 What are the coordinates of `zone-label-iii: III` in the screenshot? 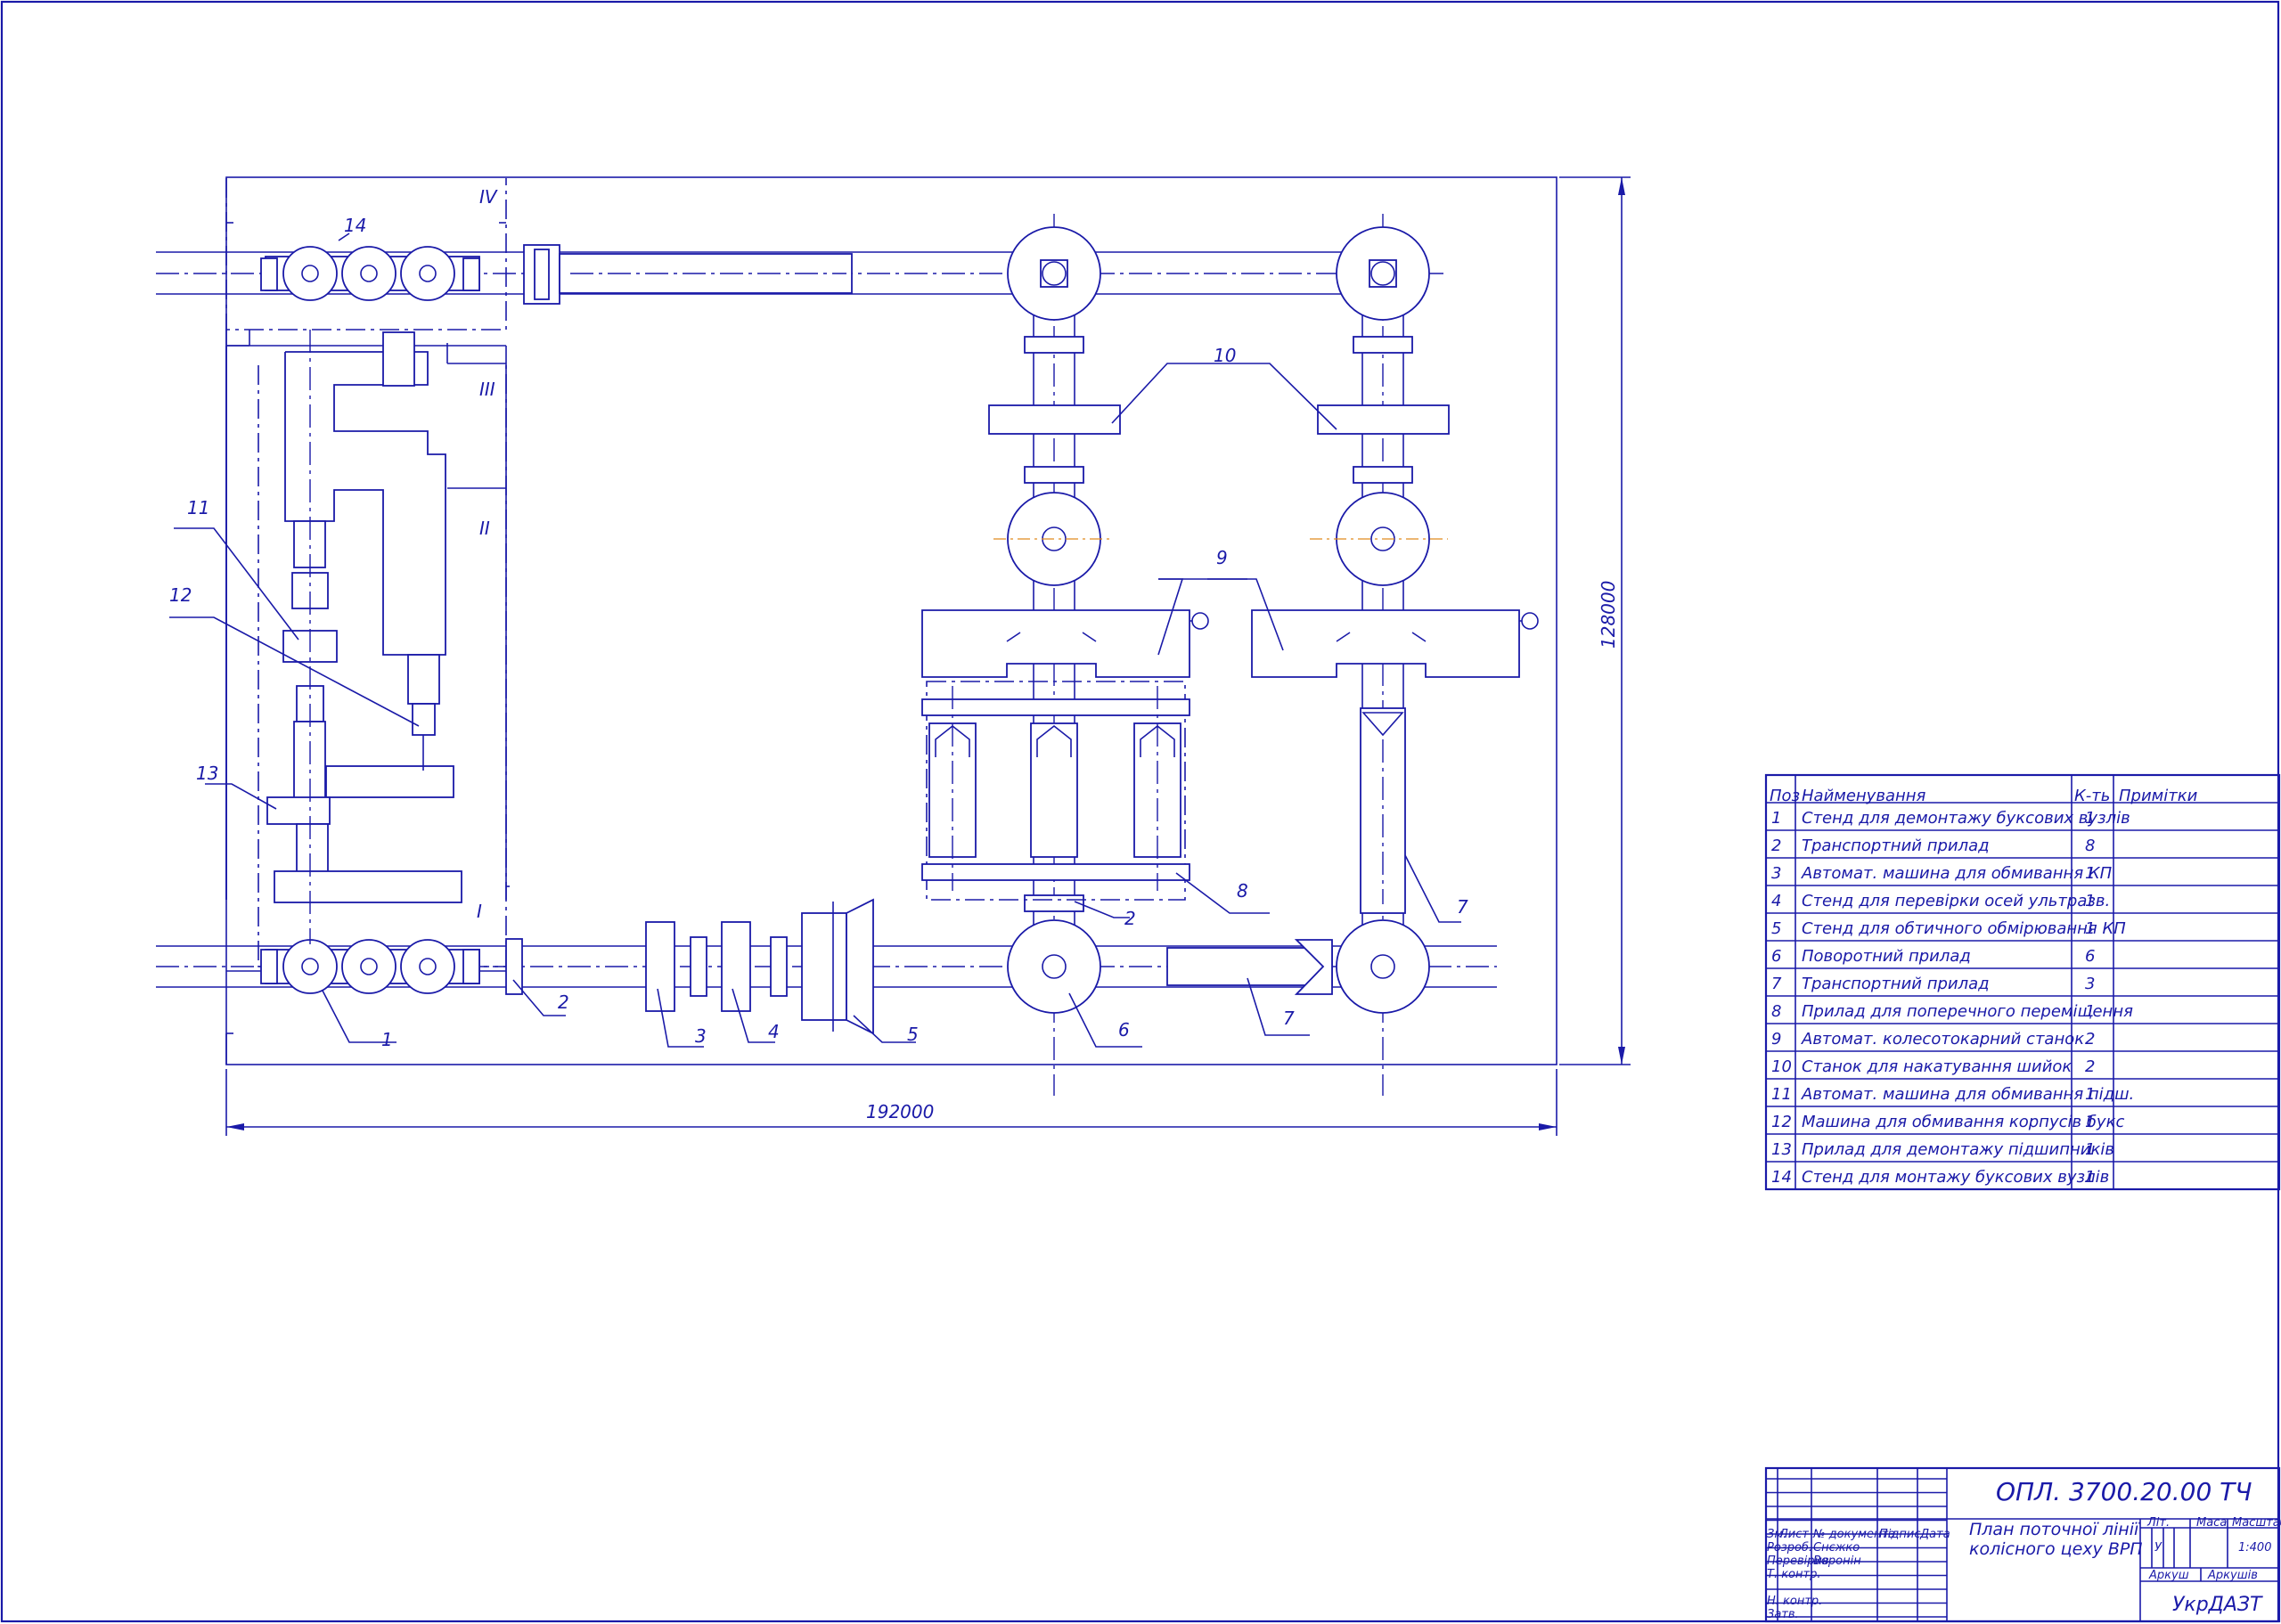 It's located at (487, 389).